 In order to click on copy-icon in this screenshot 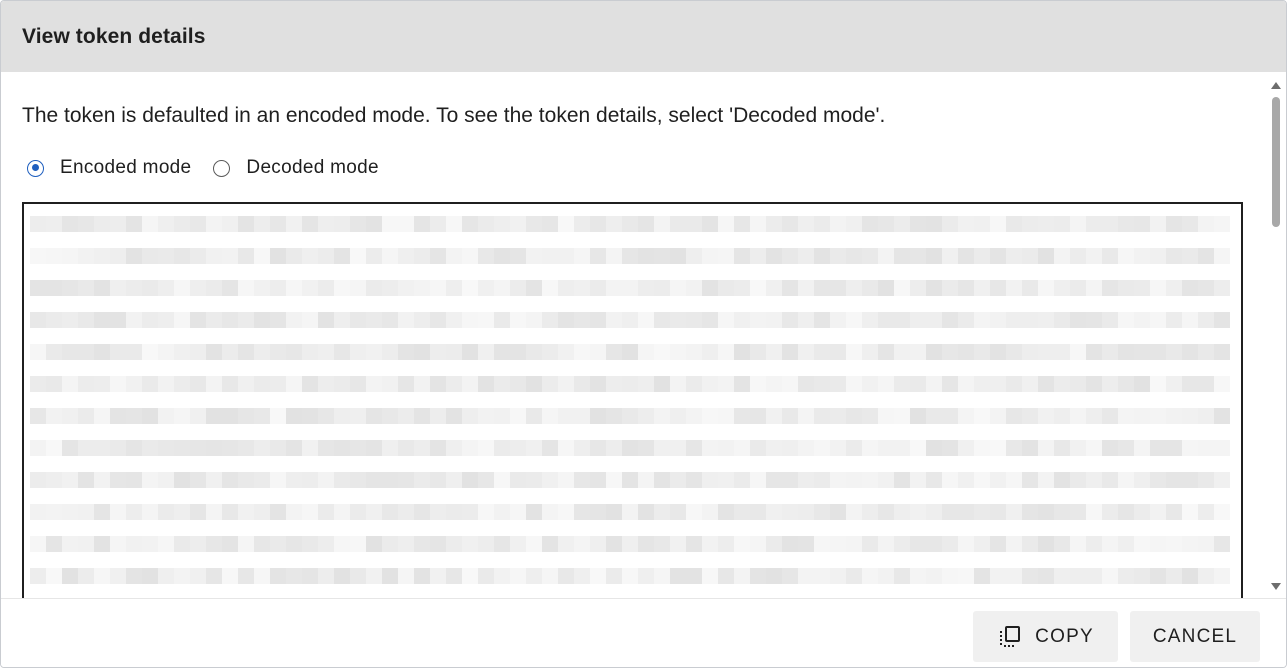, I will do `click(1010, 636)`.